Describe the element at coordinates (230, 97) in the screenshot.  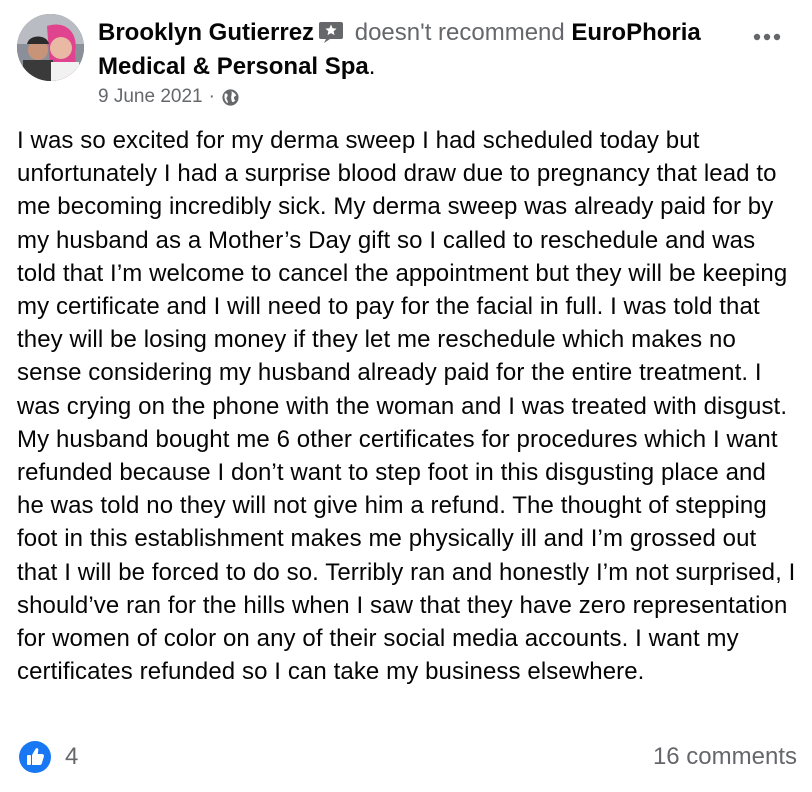
I see `globe-icon` at that location.